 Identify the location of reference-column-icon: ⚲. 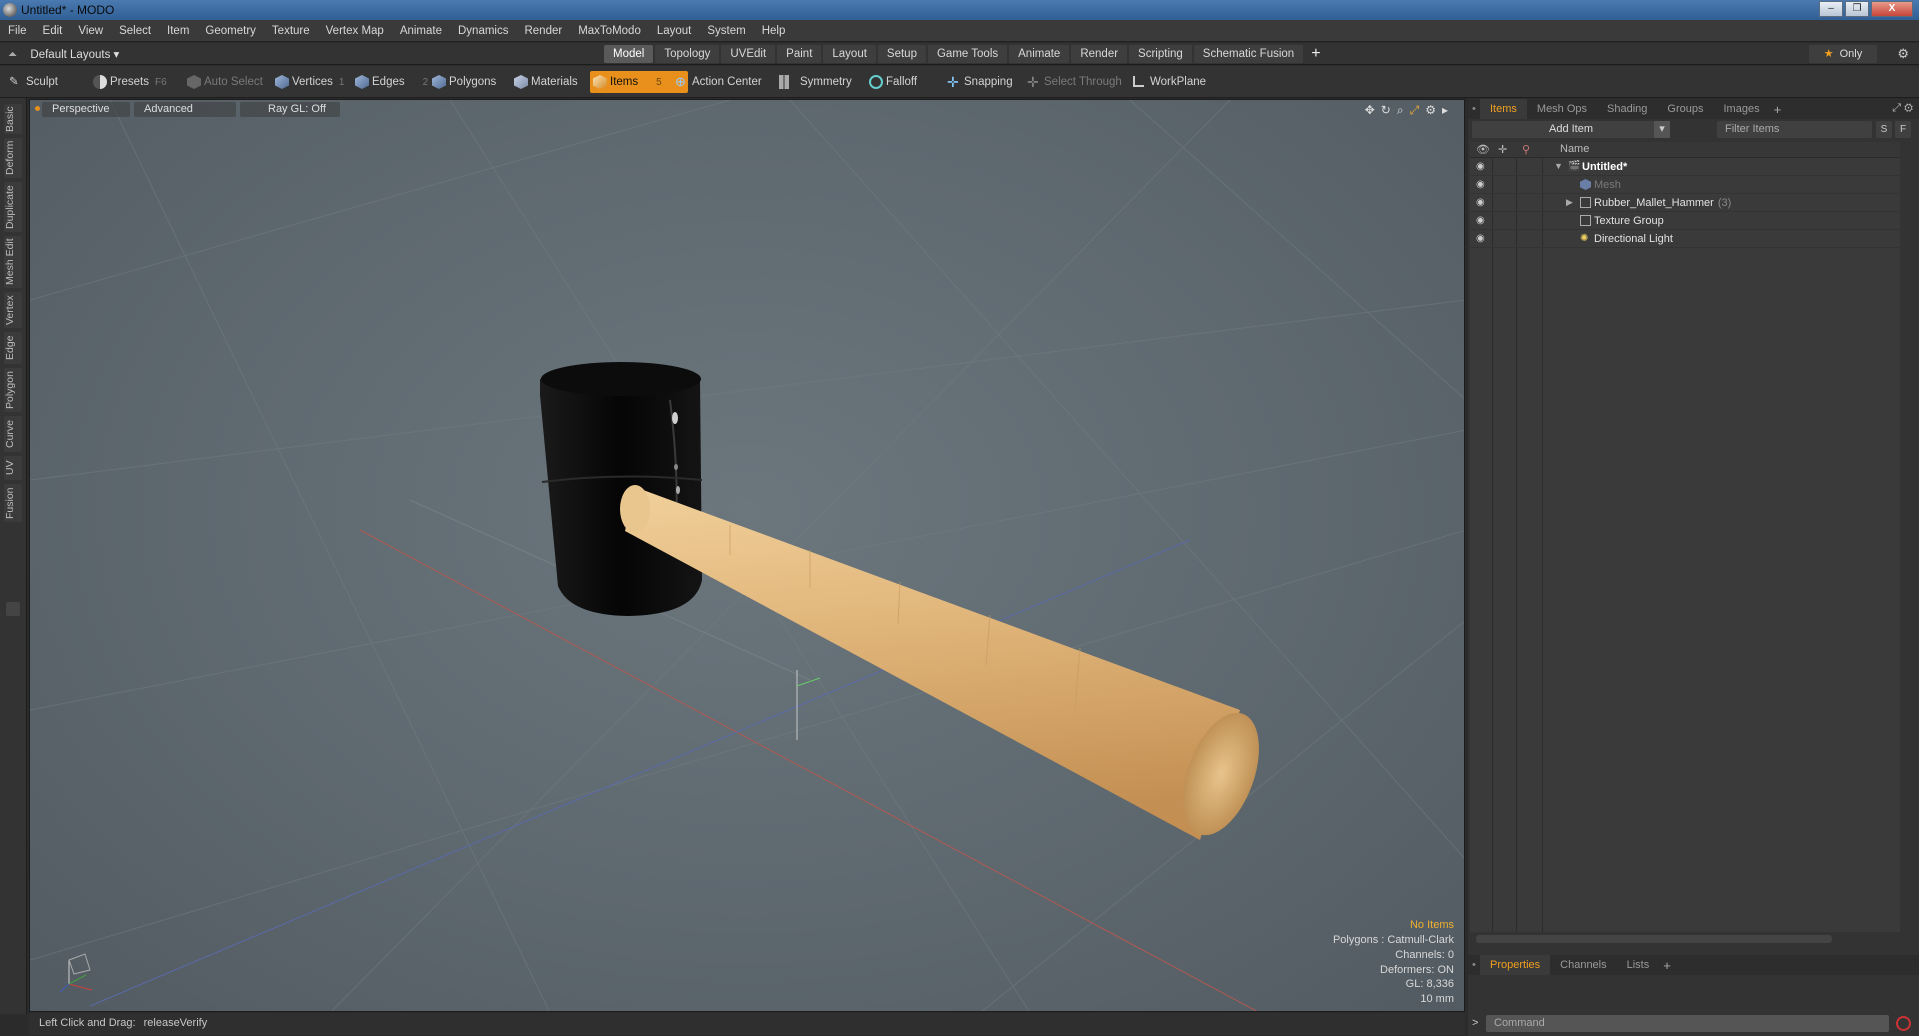
(1526, 149).